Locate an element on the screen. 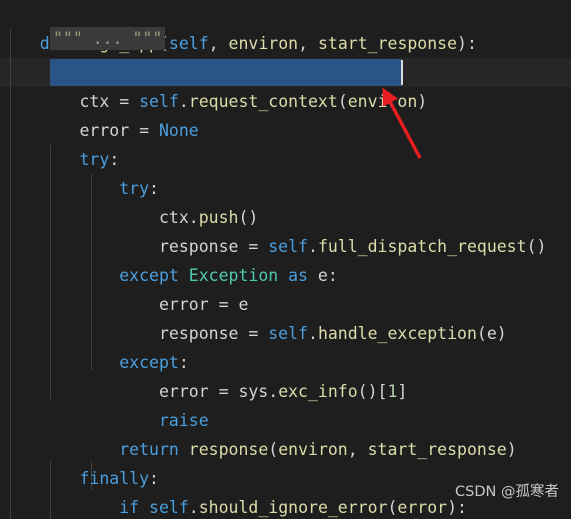 The image size is (571, 519). csdn-watermark: CSDN @孤寒者 is located at coordinates (507, 492).